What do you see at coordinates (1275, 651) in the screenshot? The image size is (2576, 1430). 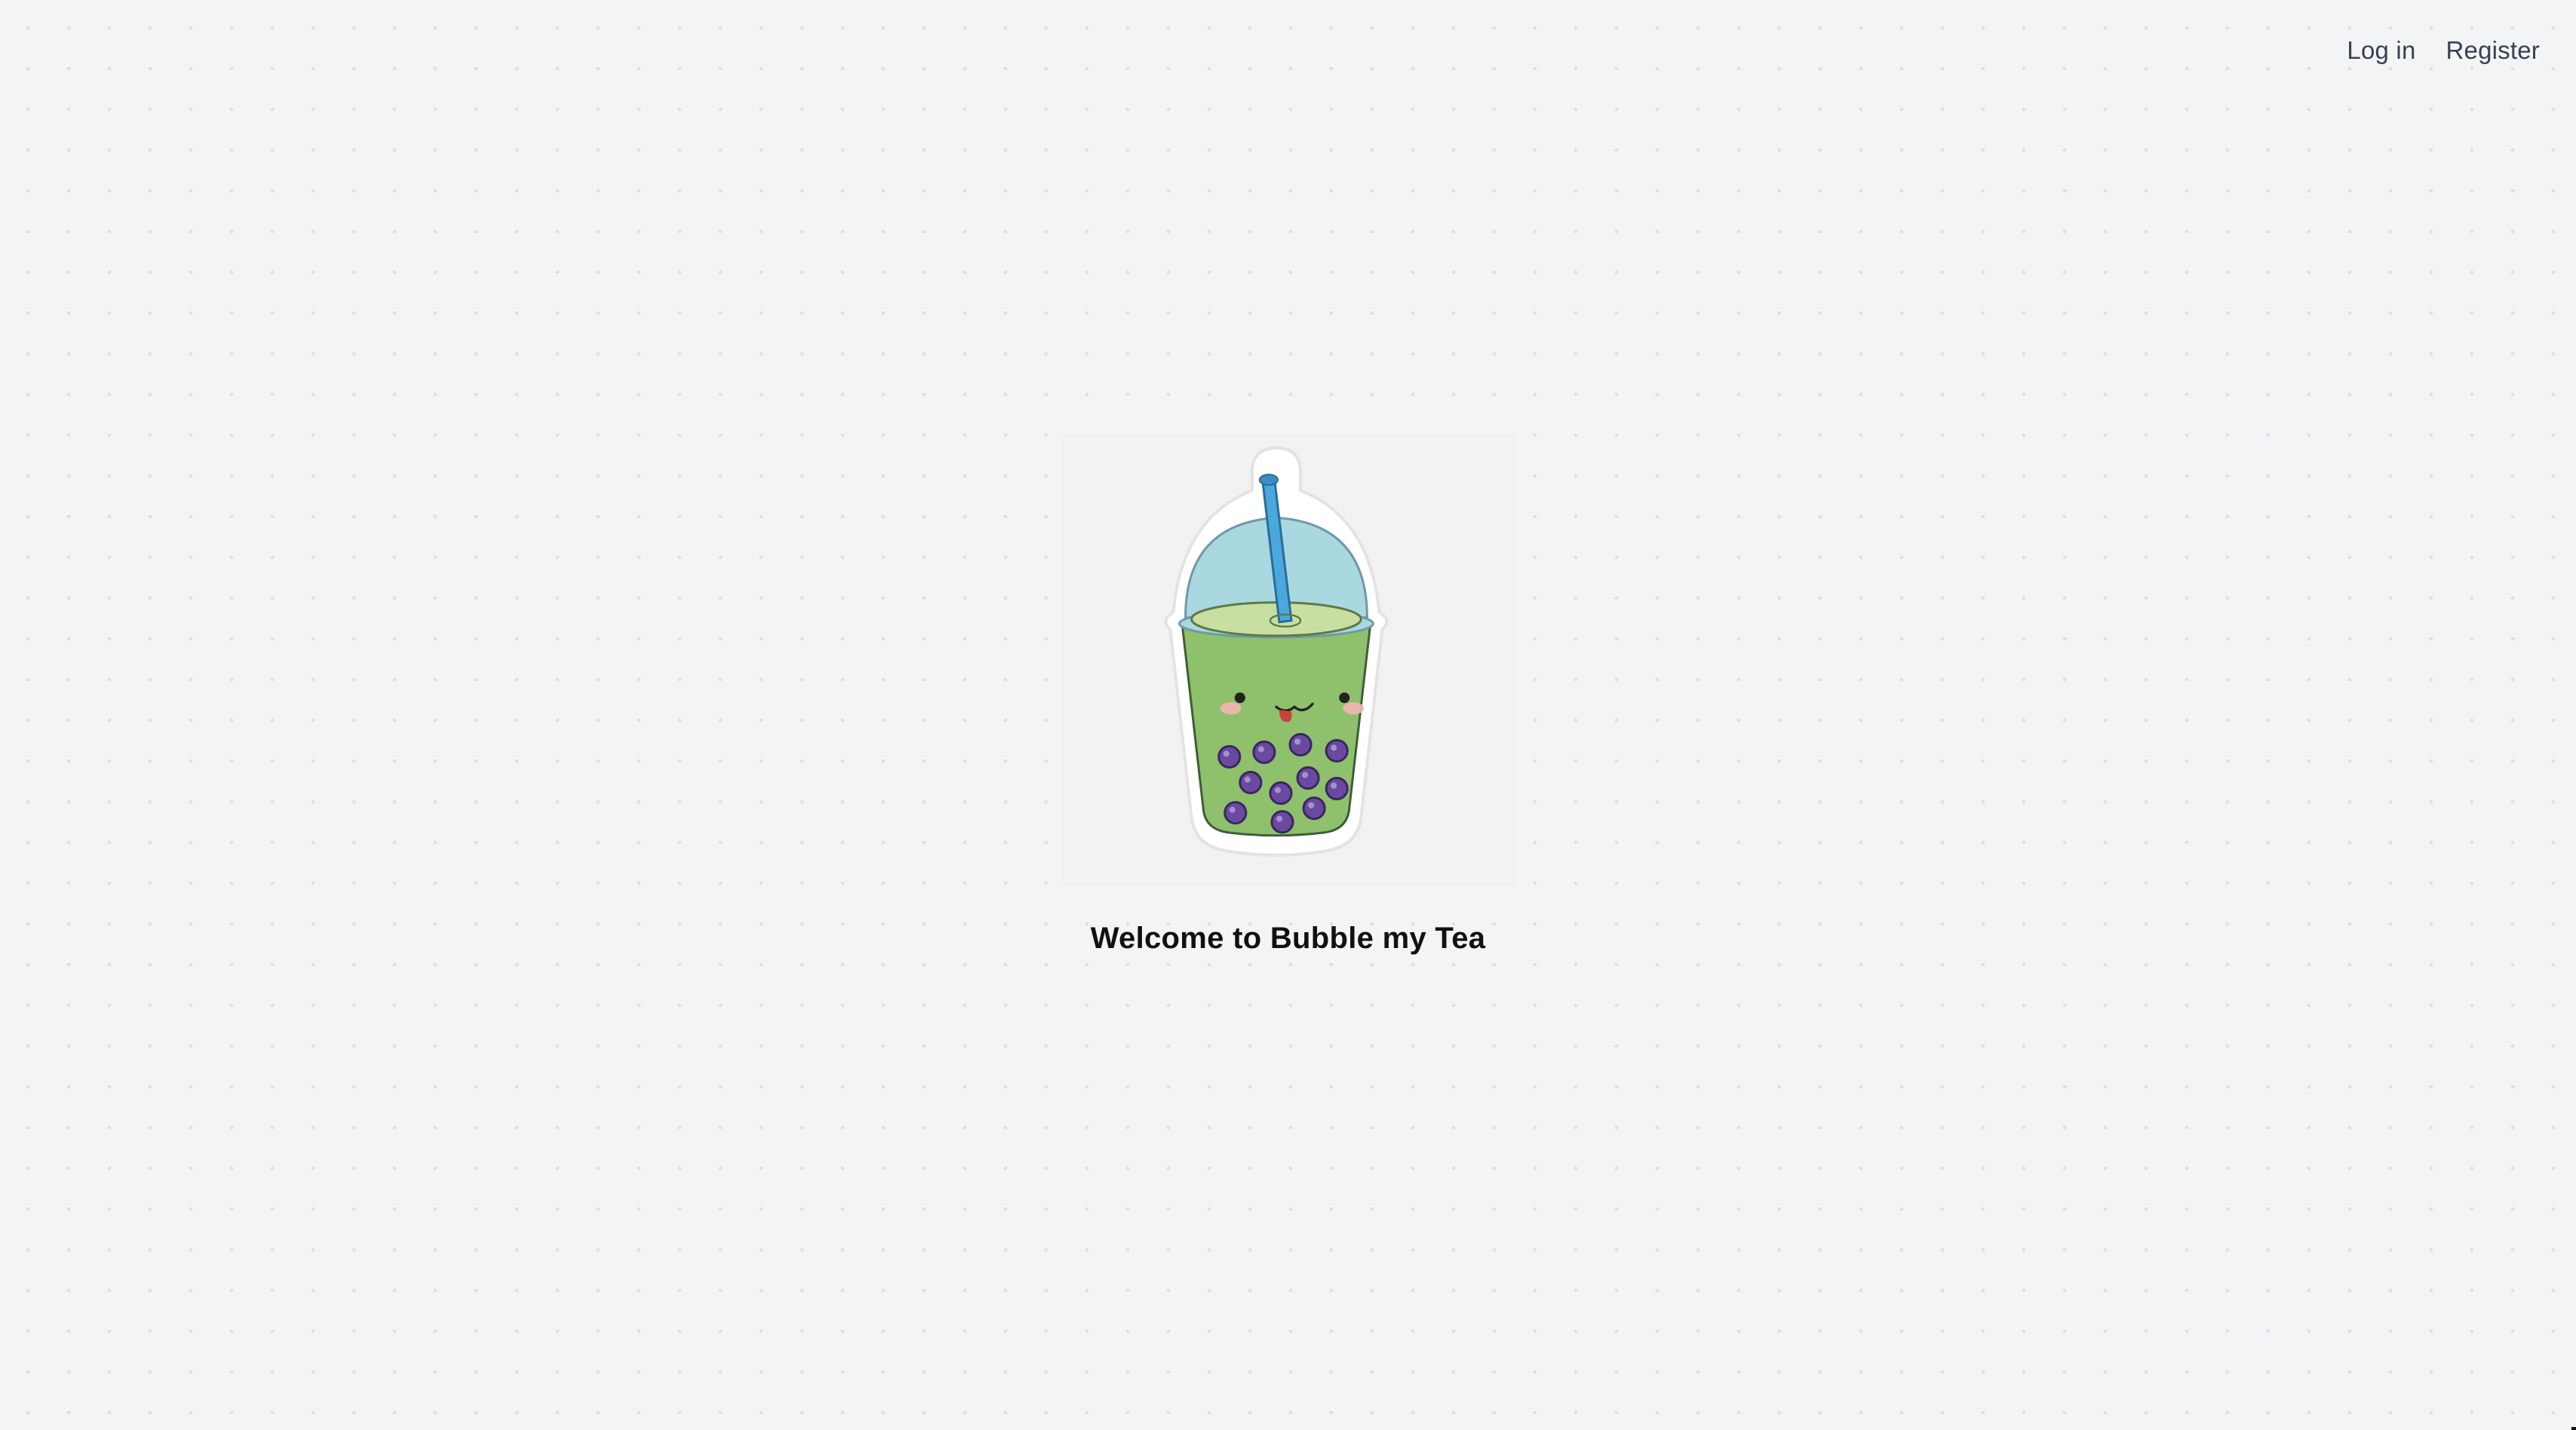 I see `bubble-tea-cup-icon` at bounding box center [1275, 651].